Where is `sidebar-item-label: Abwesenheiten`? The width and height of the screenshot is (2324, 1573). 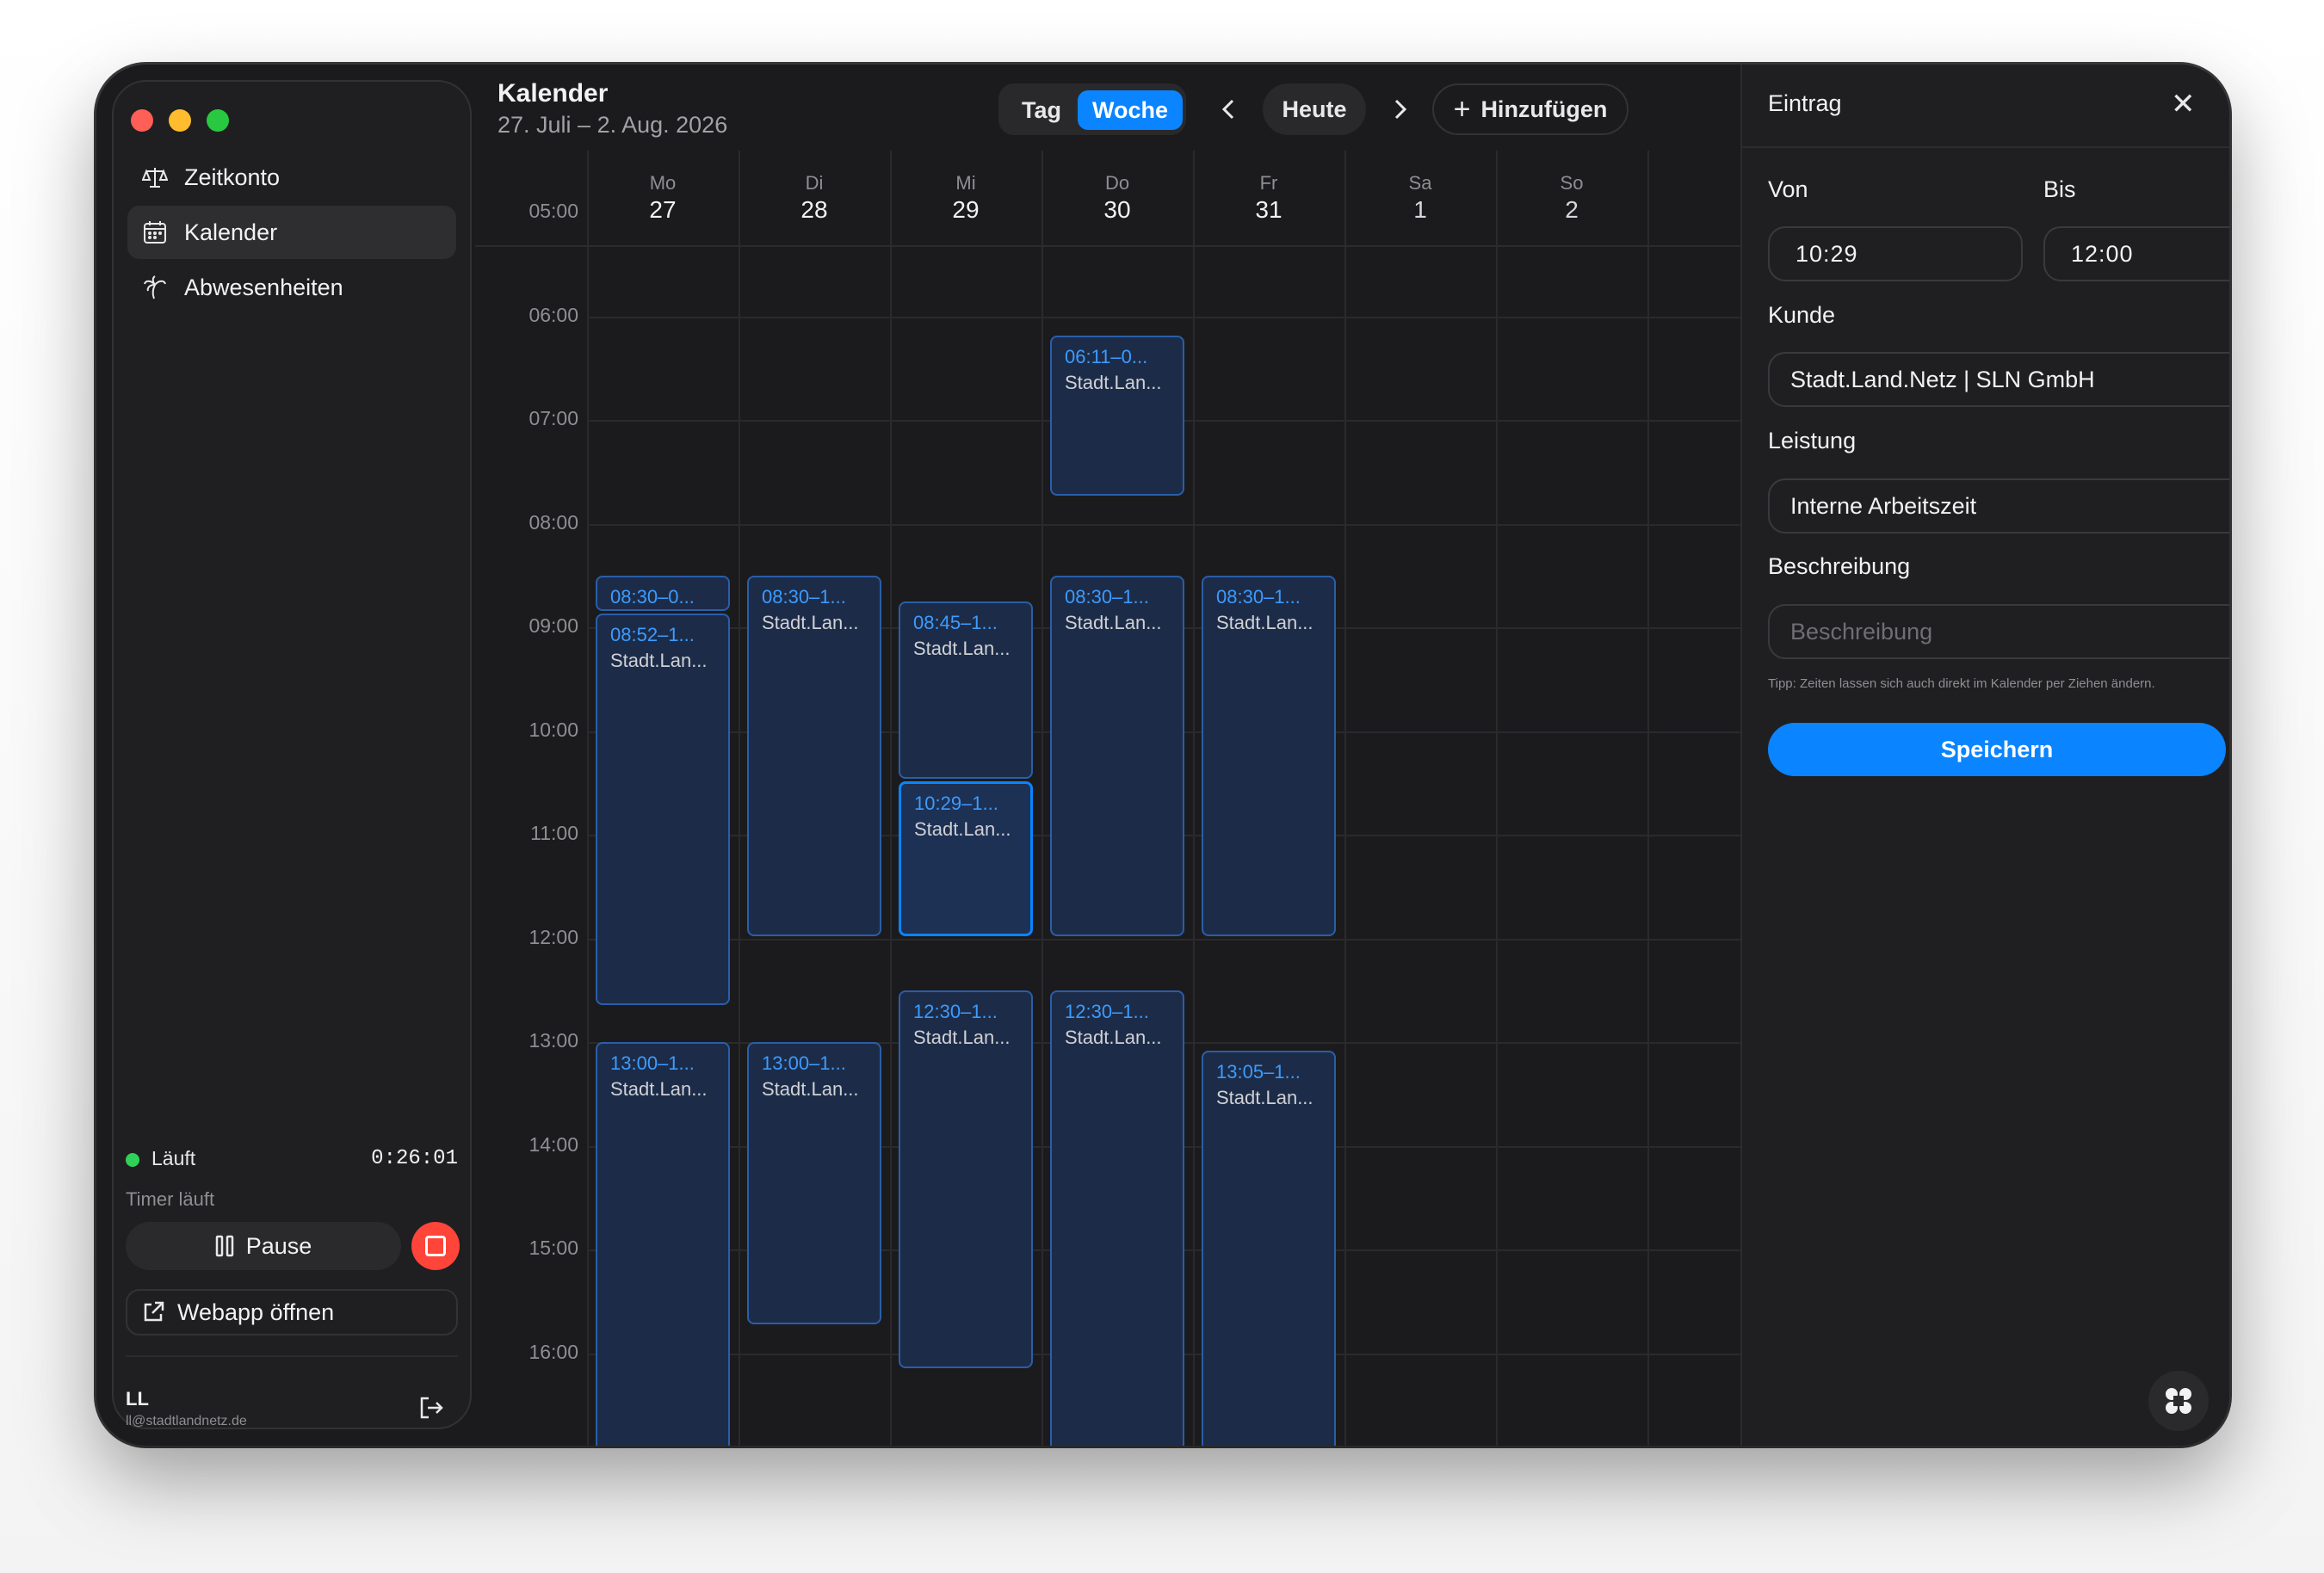
sidebar-item-label: Abwesenheiten is located at coordinates (263, 287).